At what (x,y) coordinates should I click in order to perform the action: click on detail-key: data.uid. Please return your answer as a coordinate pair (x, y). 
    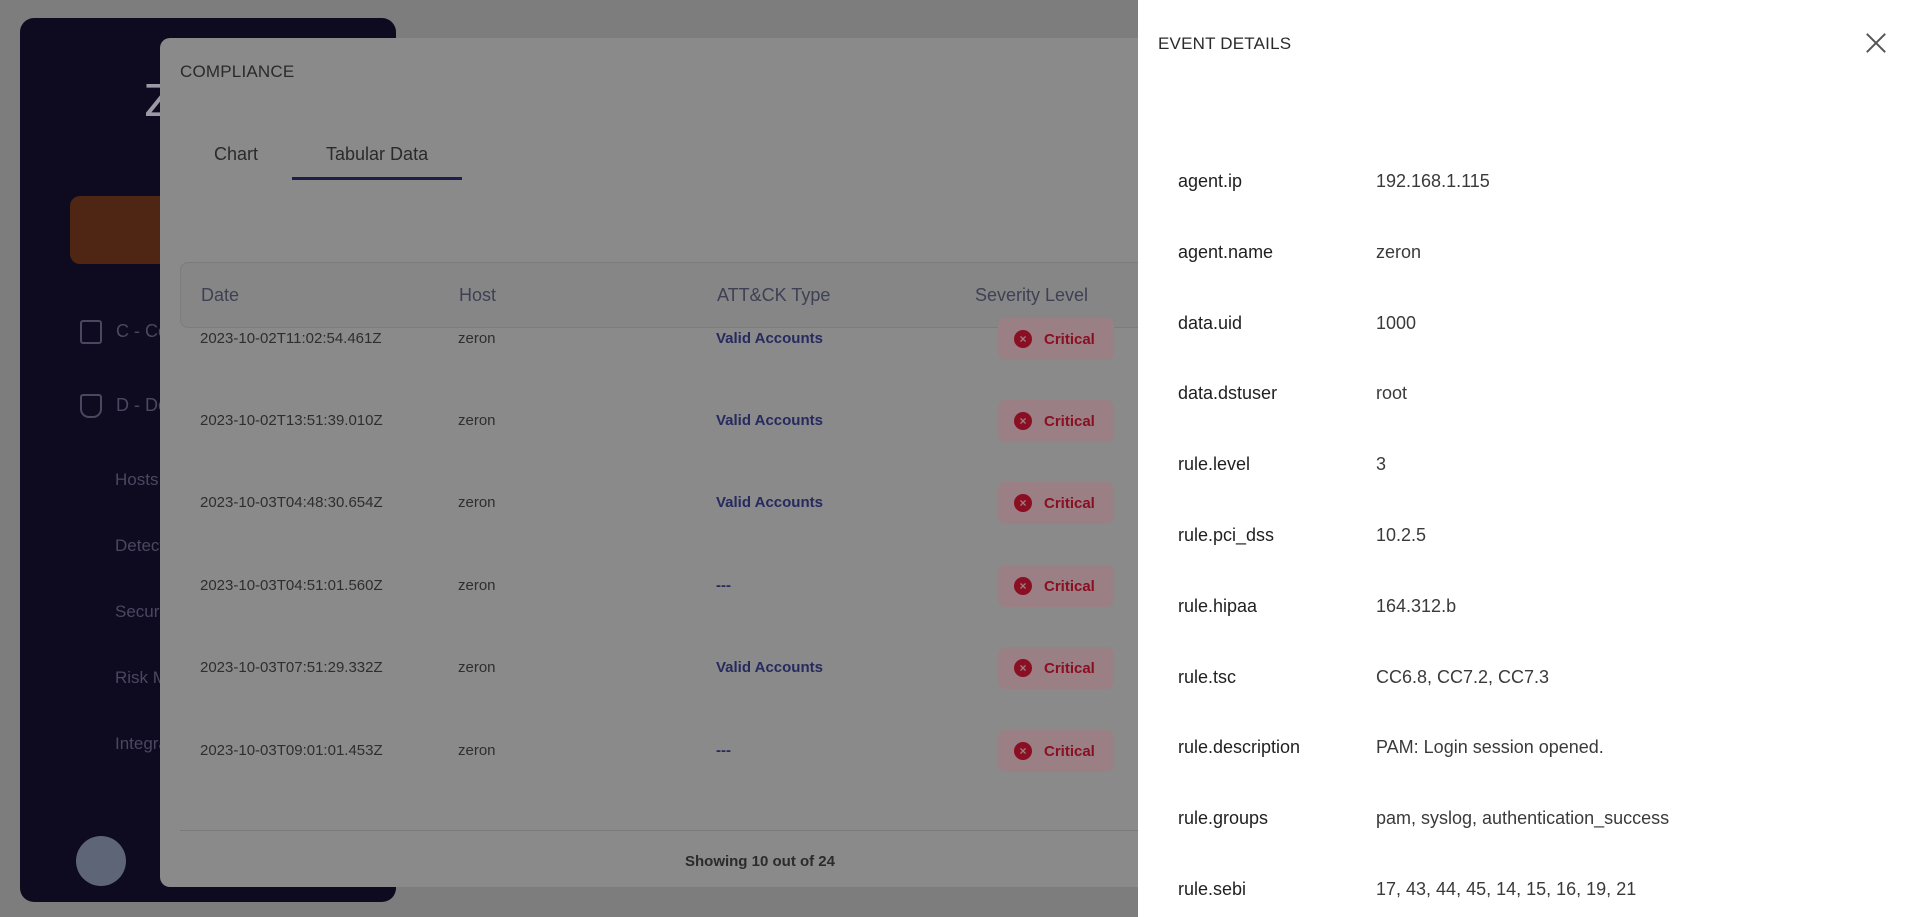
    Looking at the image, I should click on (1210, 322).